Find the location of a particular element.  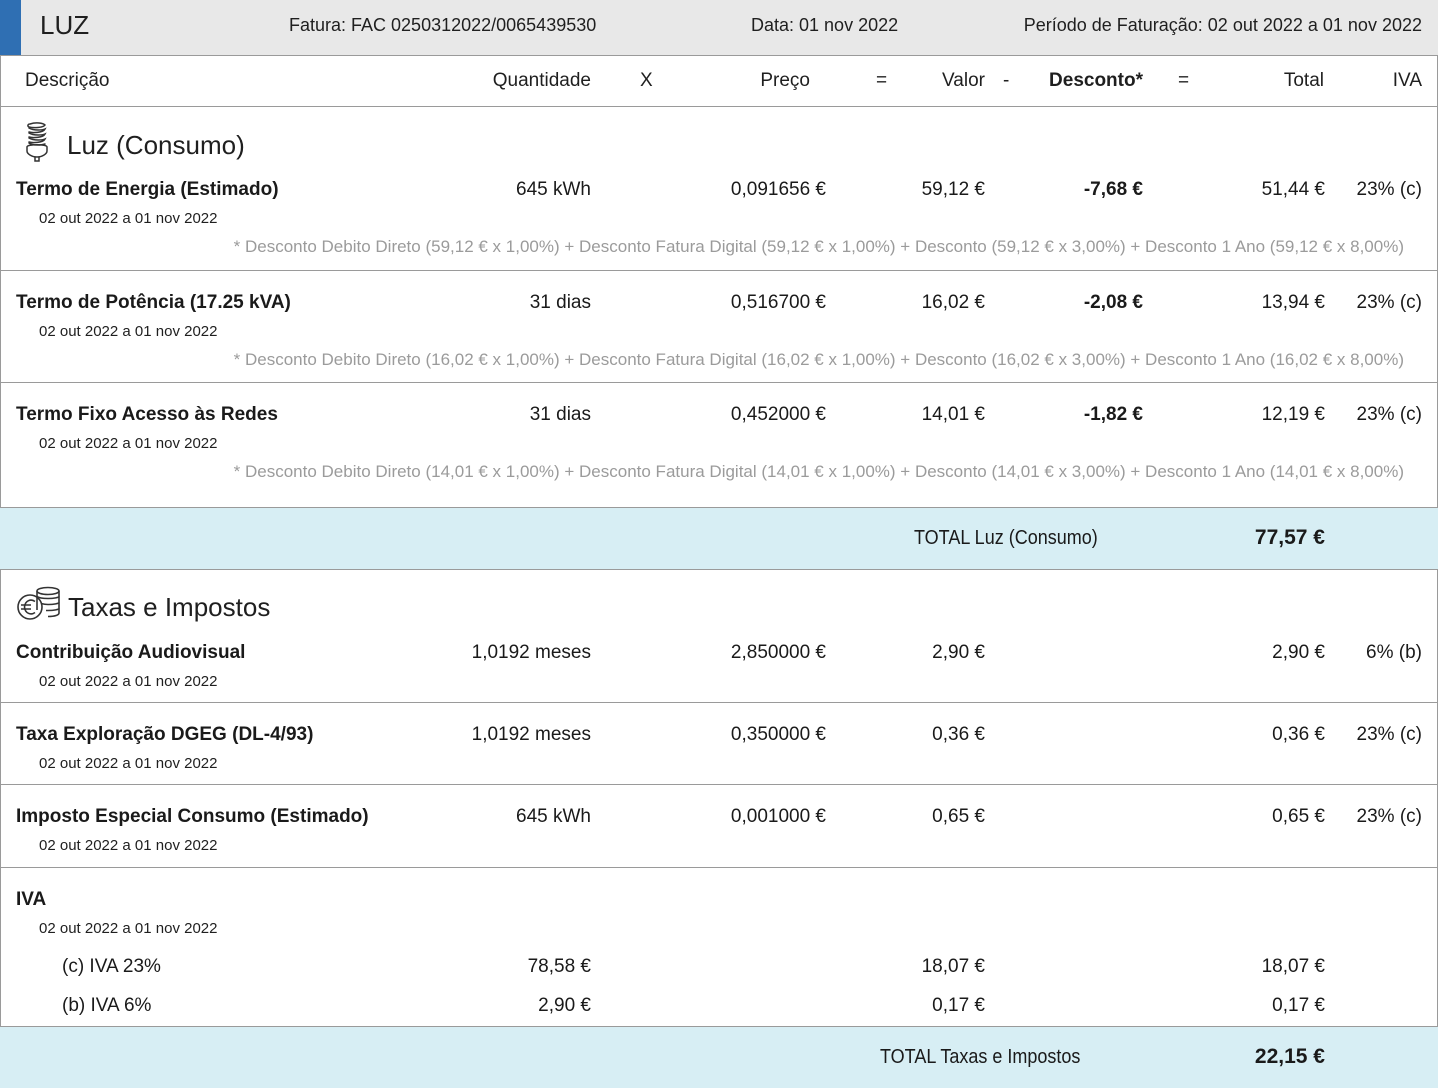

line-item-total: 2,90 € is located at coordinates (1298, 652).